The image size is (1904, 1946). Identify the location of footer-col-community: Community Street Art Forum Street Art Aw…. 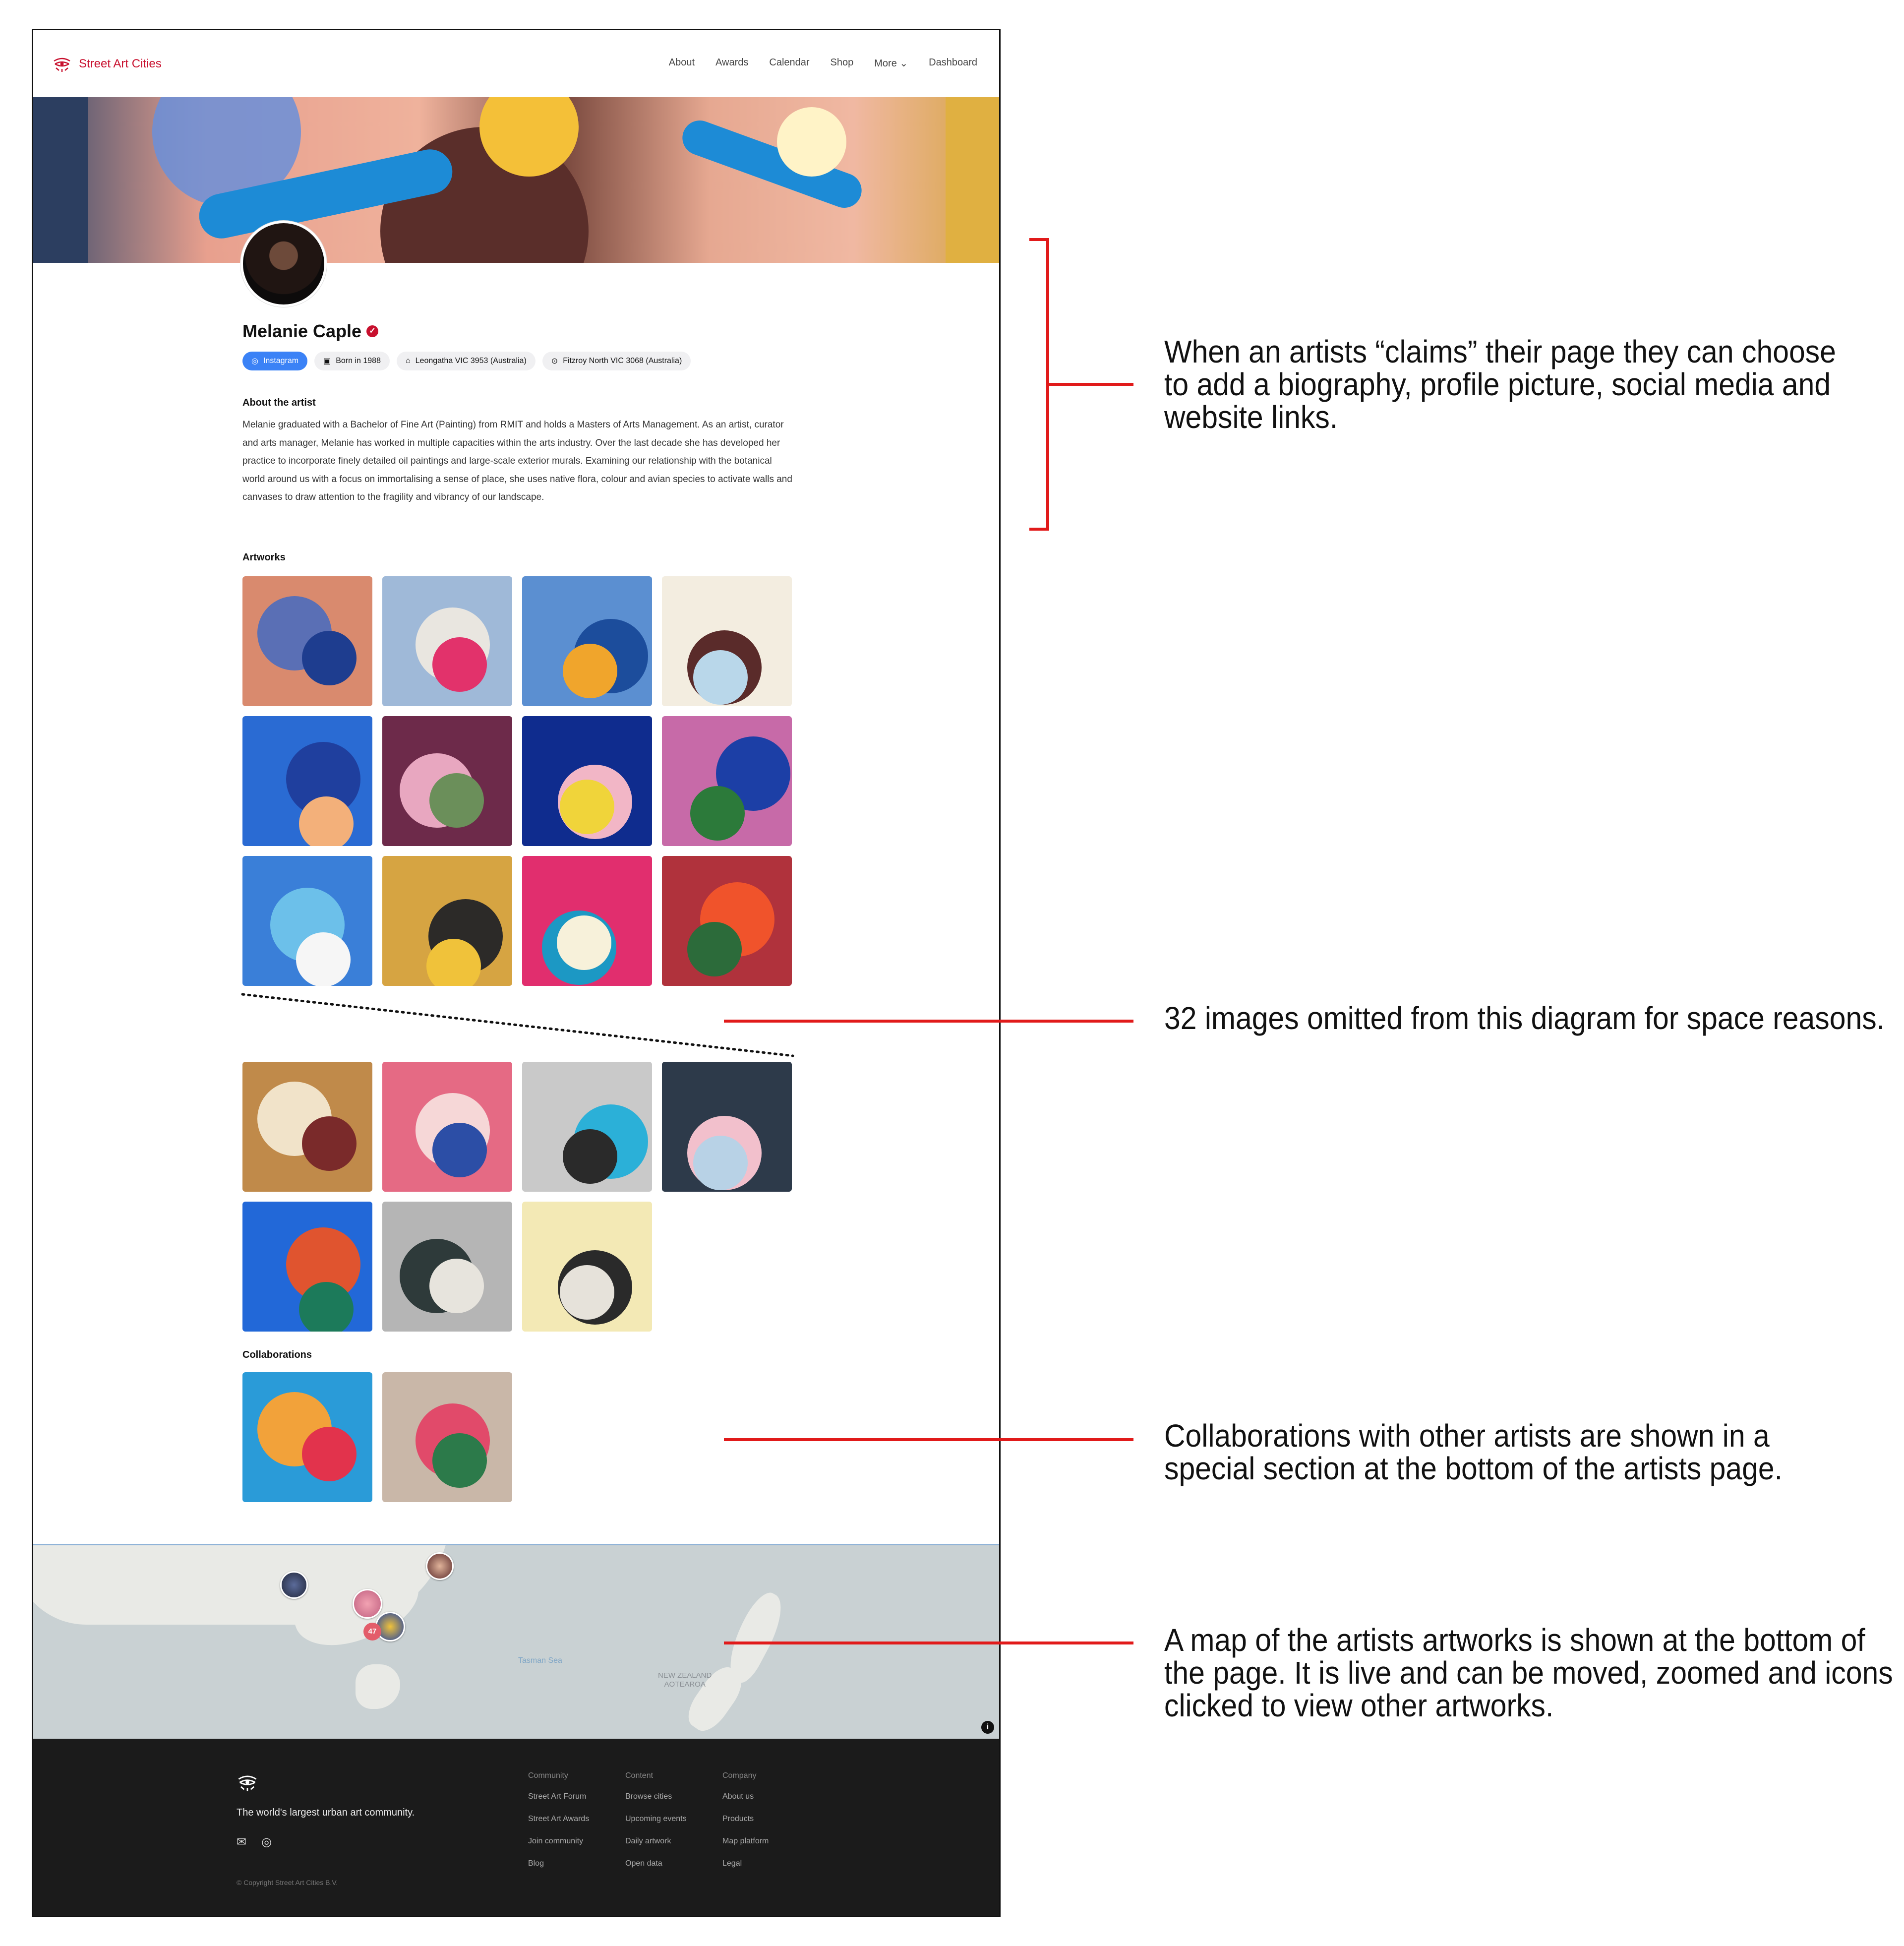
(558, 1826).